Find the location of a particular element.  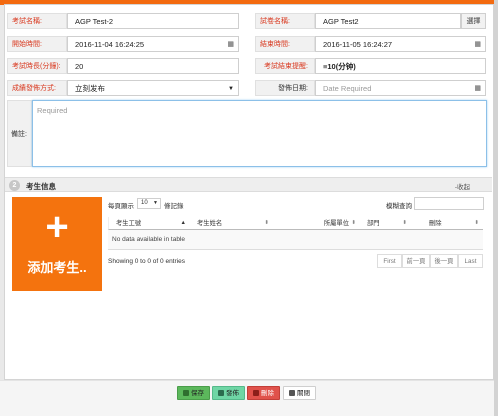

end-time-value: 2016-11-05 16:24:27 is located at coordinates (358, 44).